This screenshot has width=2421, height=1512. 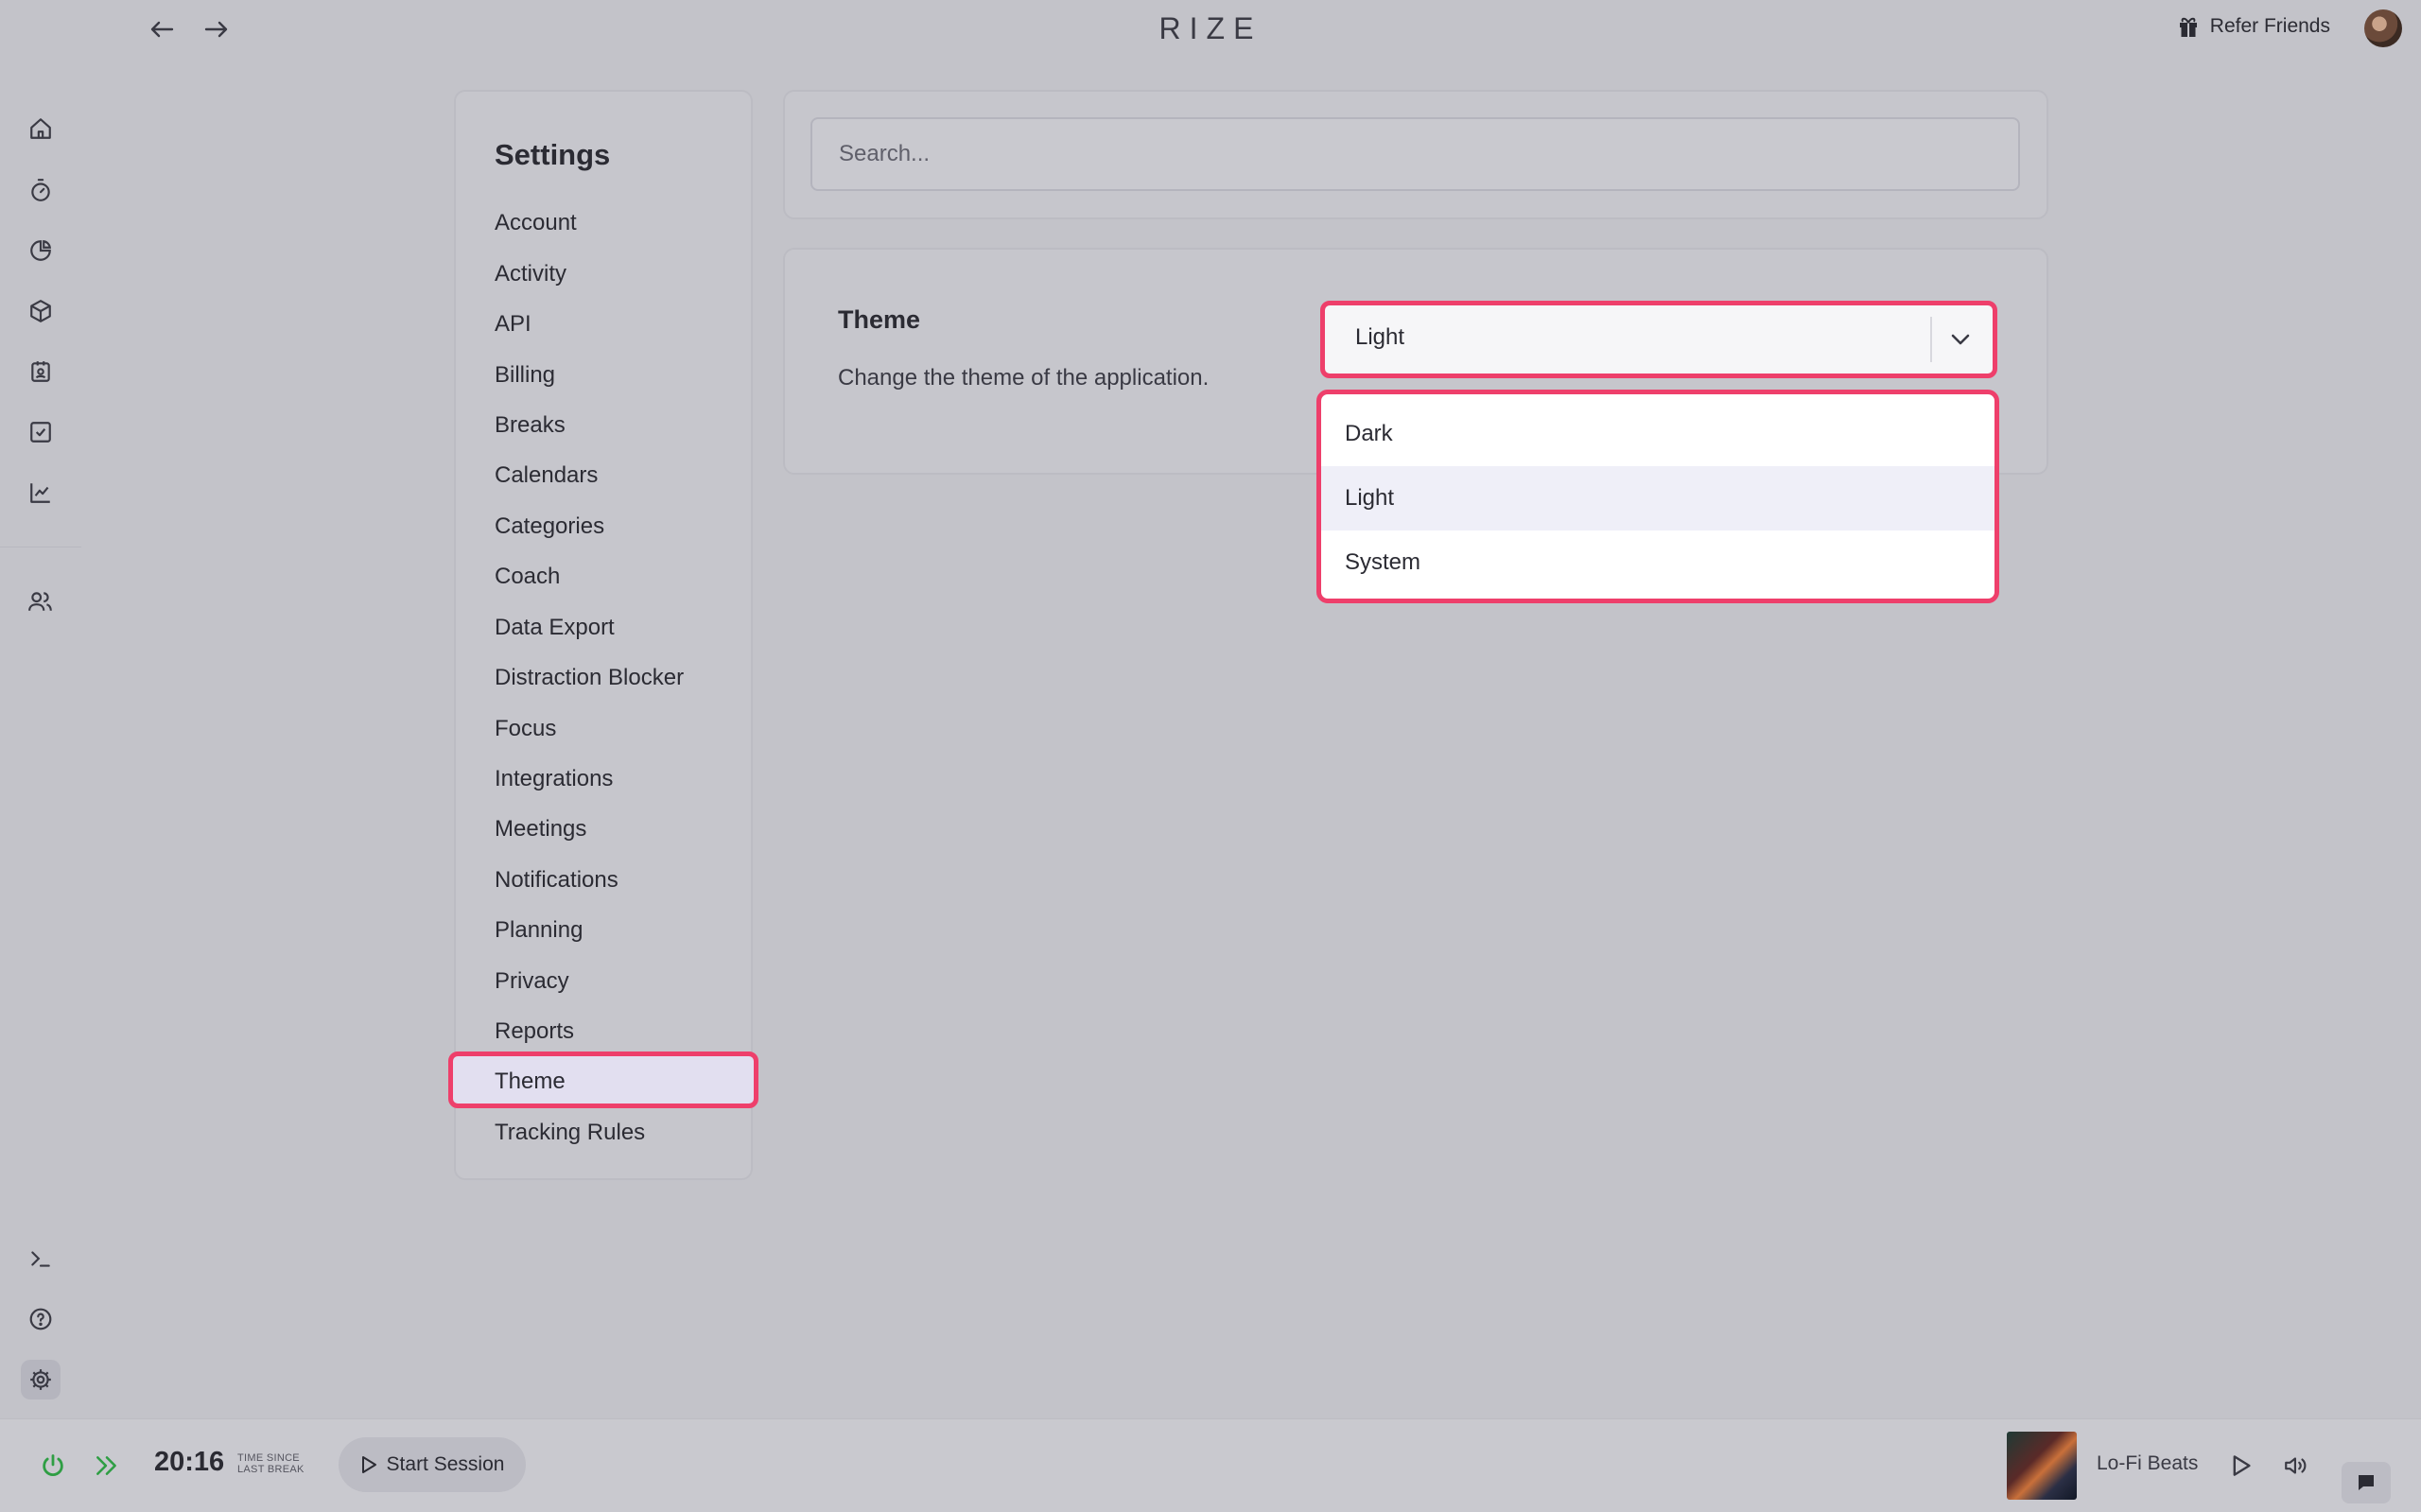 I want to click on volume-button, so click(x=2296, y=1466).